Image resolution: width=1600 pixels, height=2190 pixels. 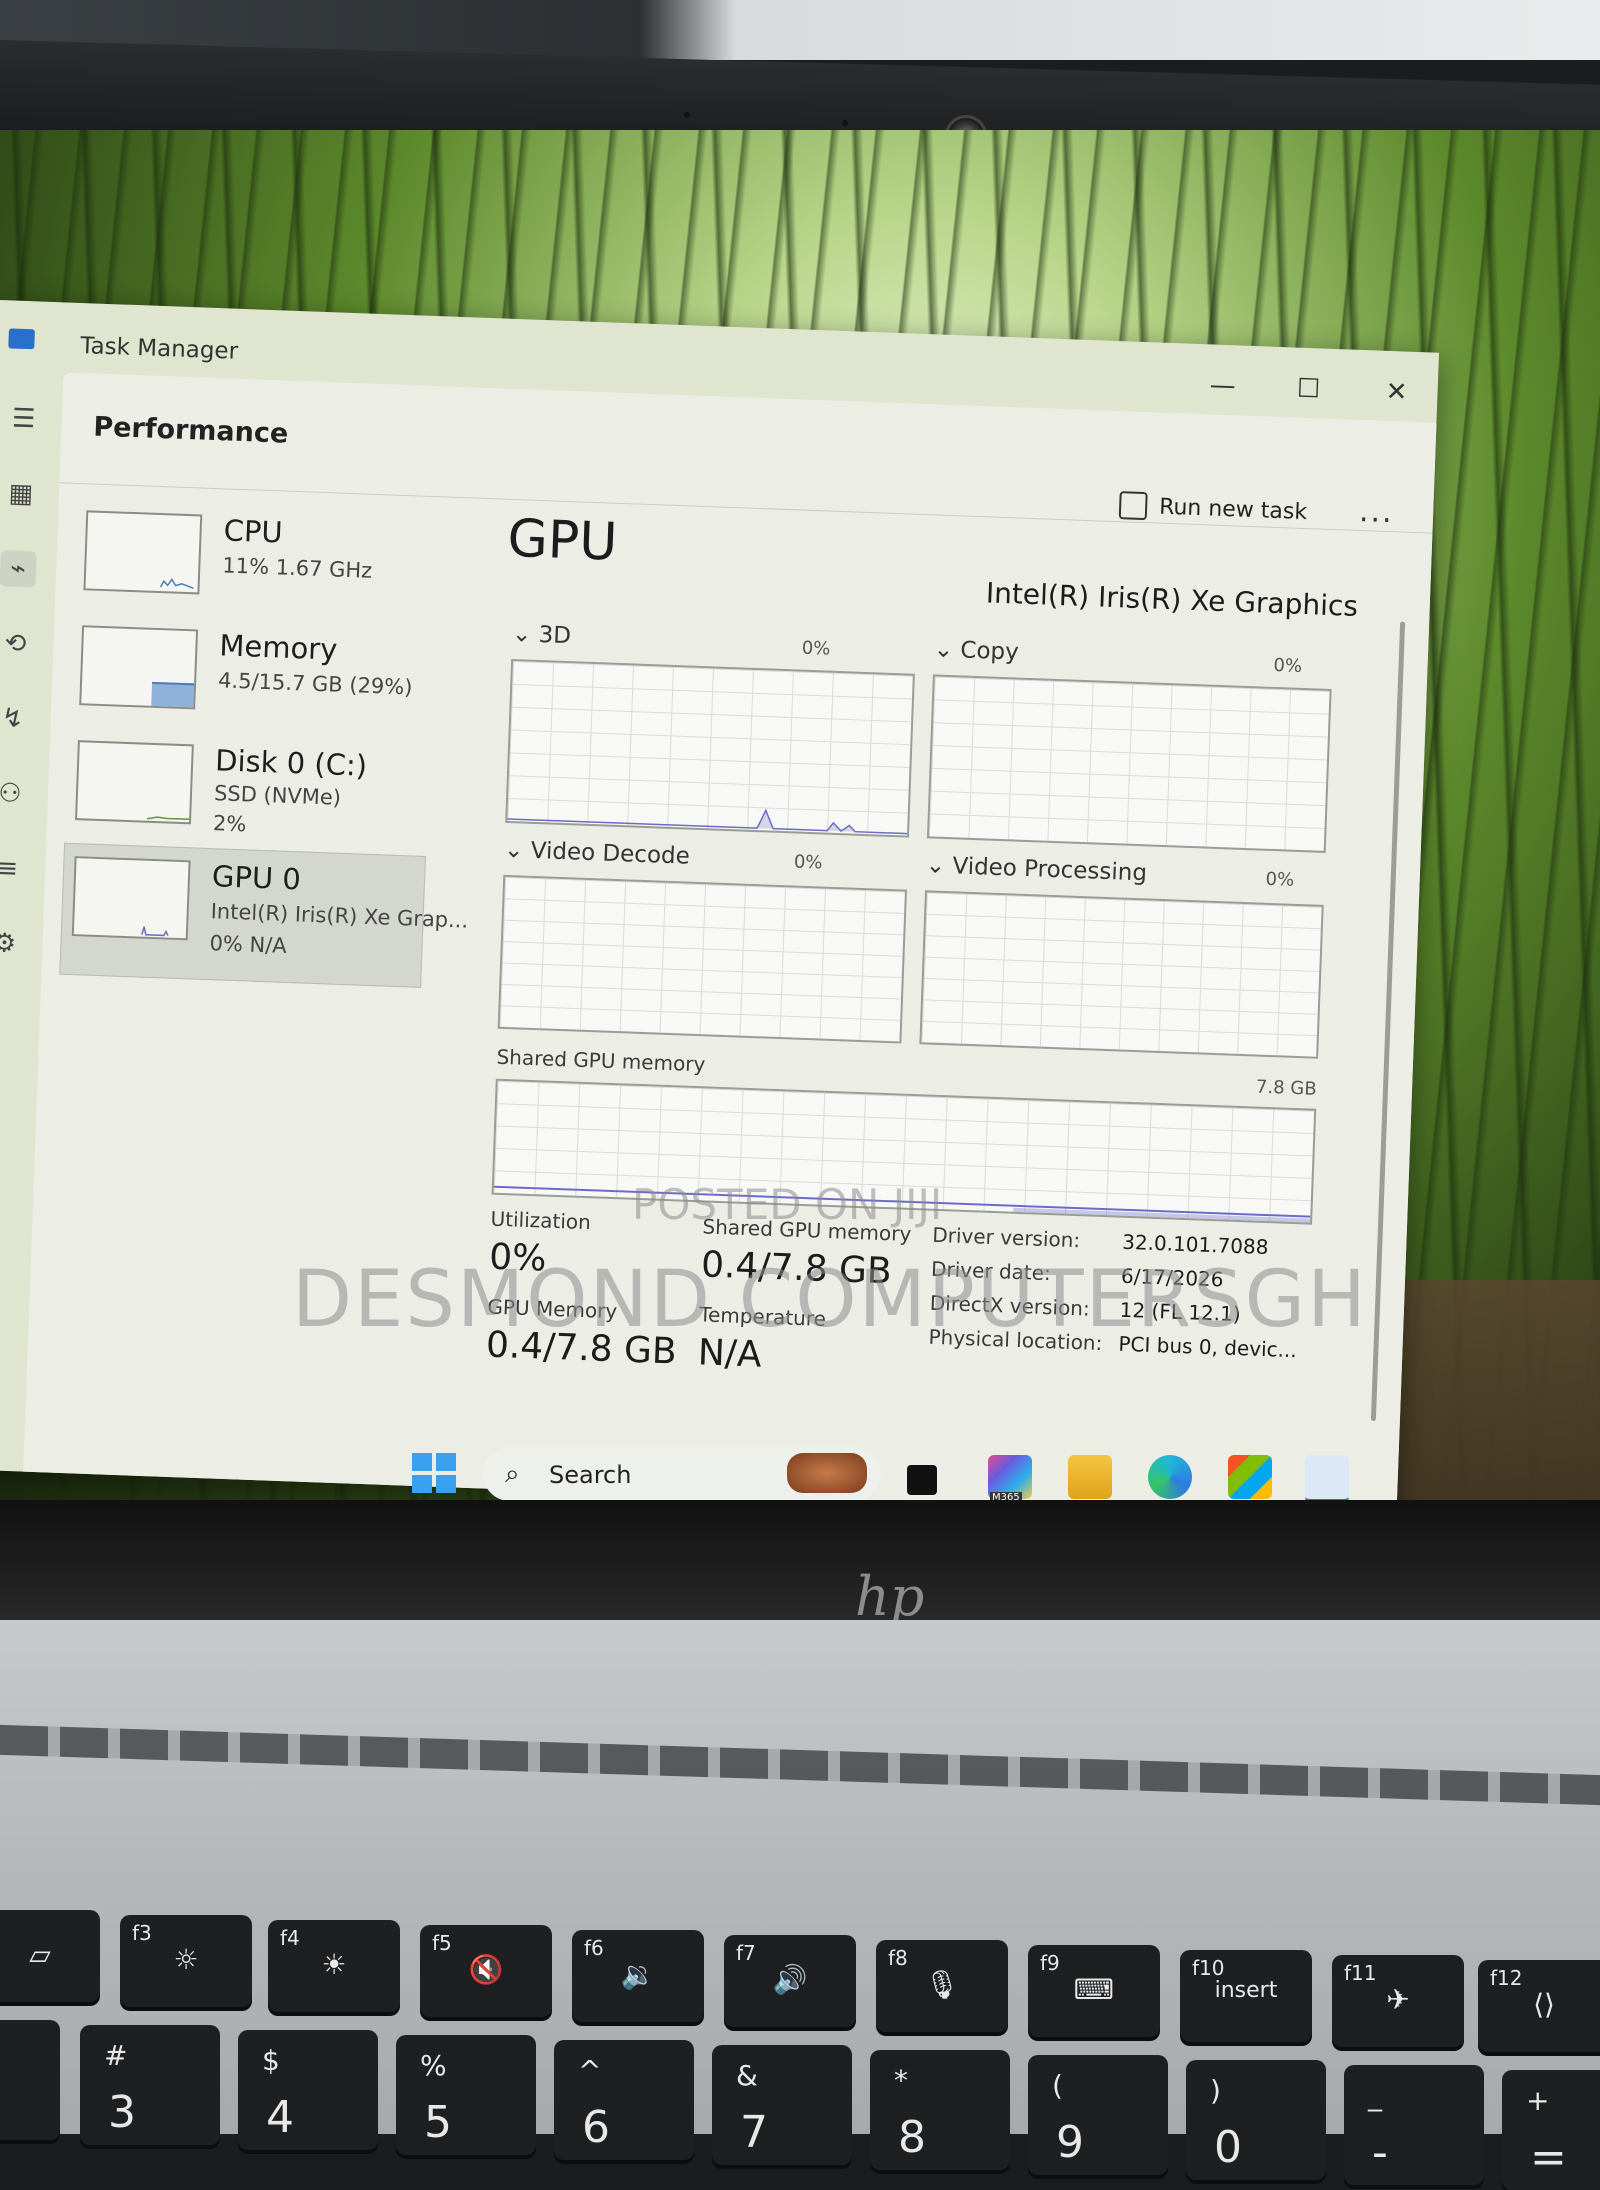 I want to click on run-new-task-label: Run new task, so click(x=1233, y=509).